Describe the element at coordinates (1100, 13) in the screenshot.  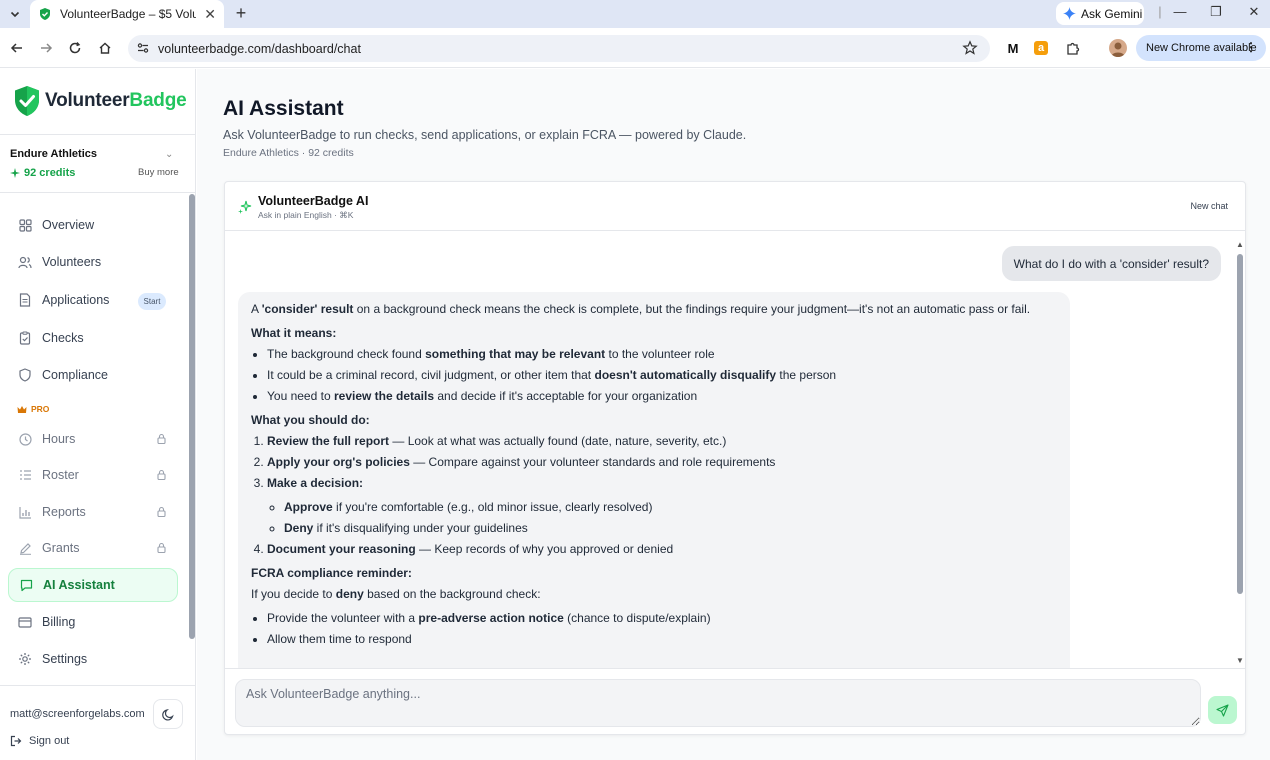
I see `ask-gemini-button: Ask Gemini` at that location.